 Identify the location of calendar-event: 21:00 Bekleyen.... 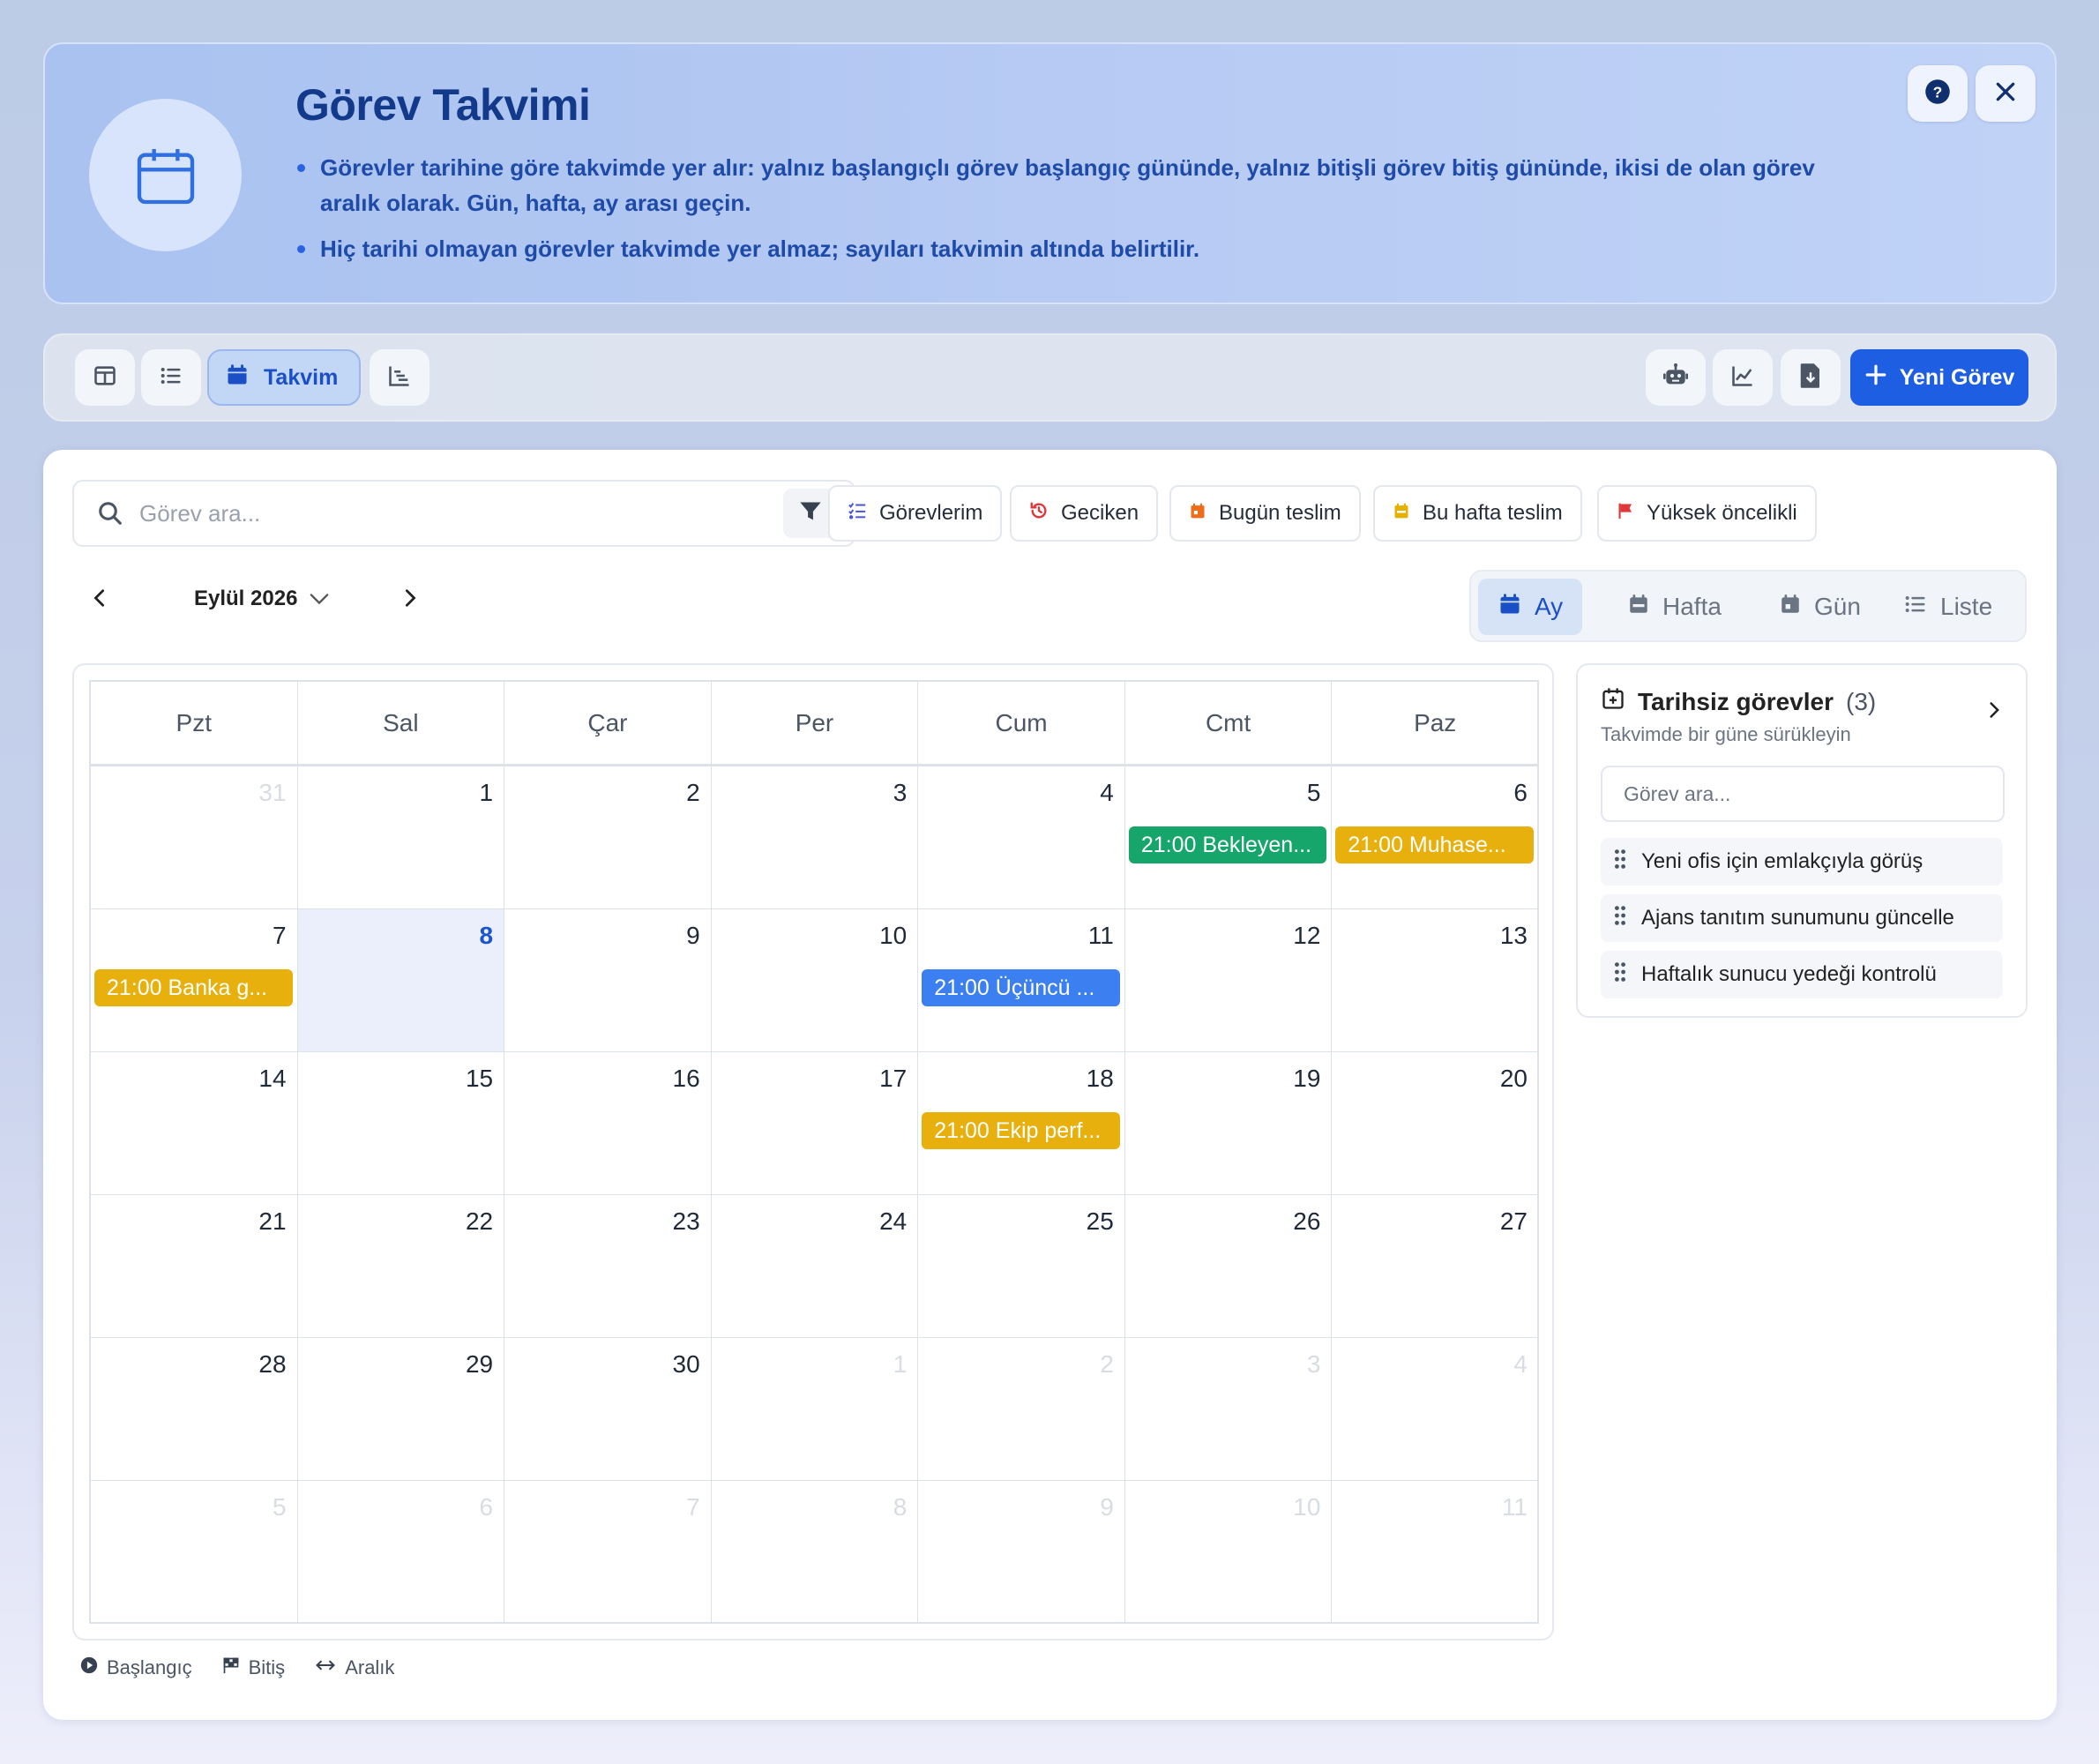
(1227, 844).